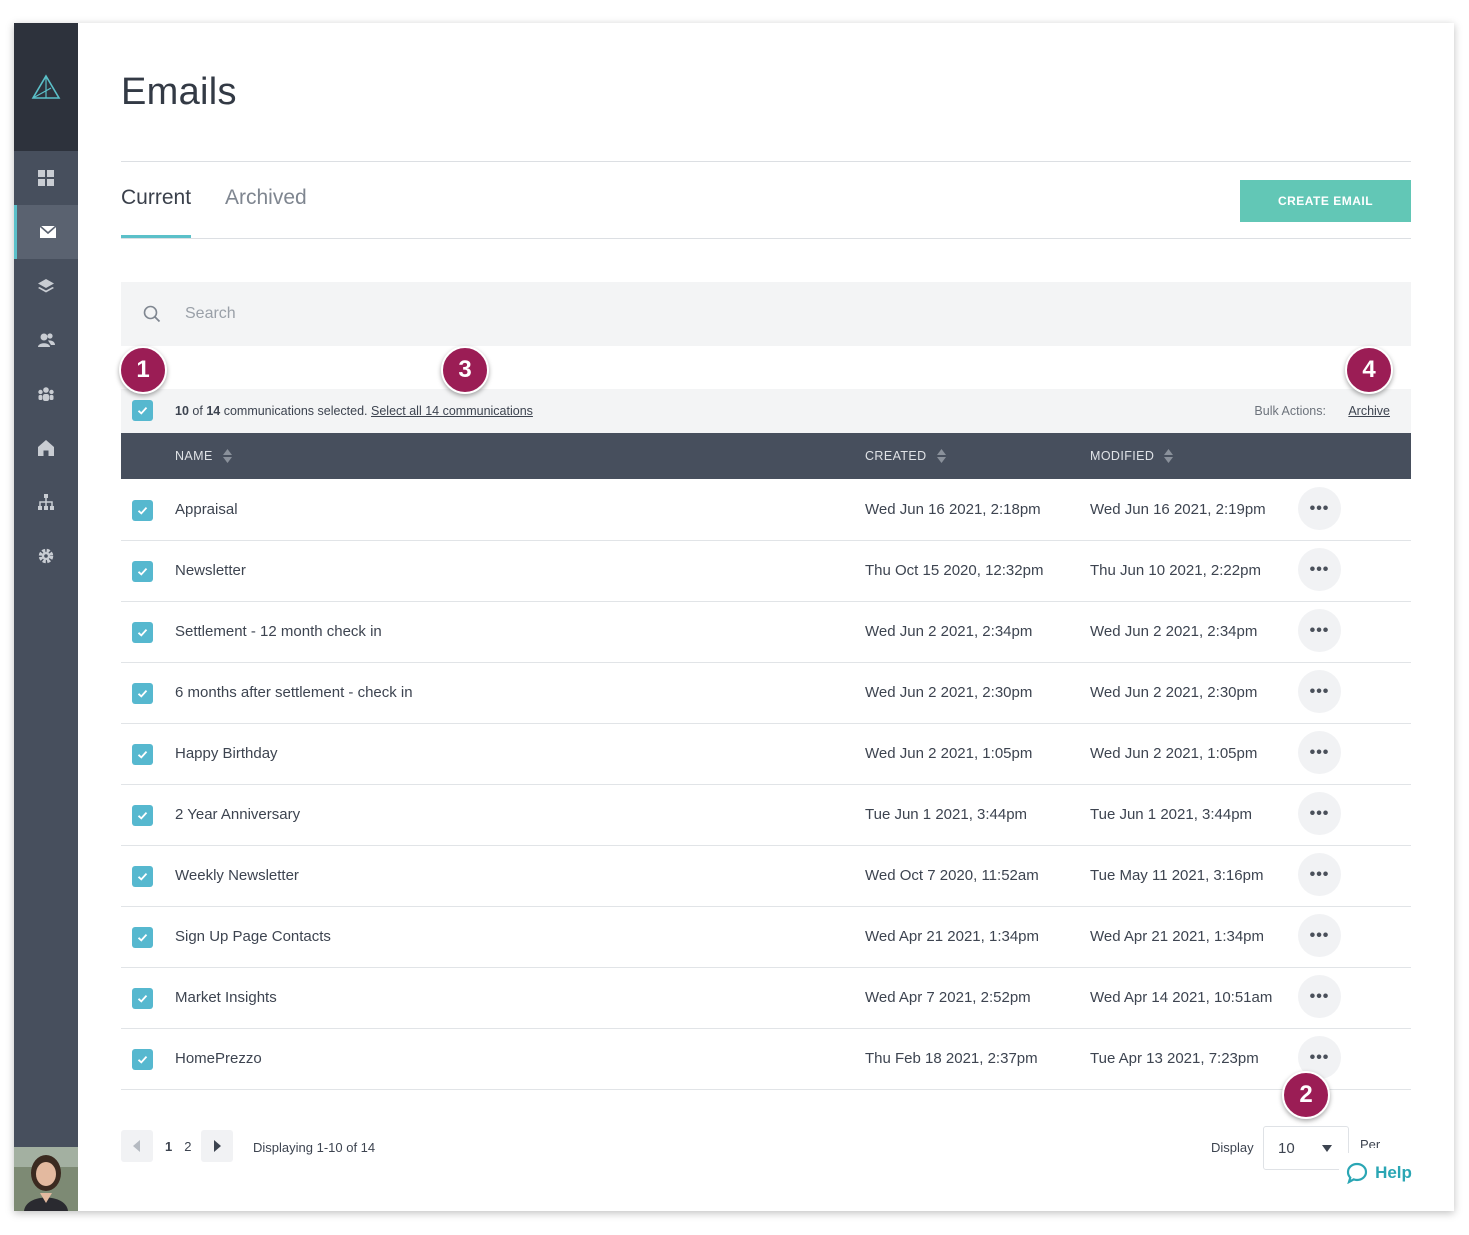 This screenshot has height=1235, width=1469. What do you see at coordinates (1178, 509) in the screenshot?
I see `modified-date: Wed Jun 16 2021, 2:19pm` at bounding box center [1178, 509].